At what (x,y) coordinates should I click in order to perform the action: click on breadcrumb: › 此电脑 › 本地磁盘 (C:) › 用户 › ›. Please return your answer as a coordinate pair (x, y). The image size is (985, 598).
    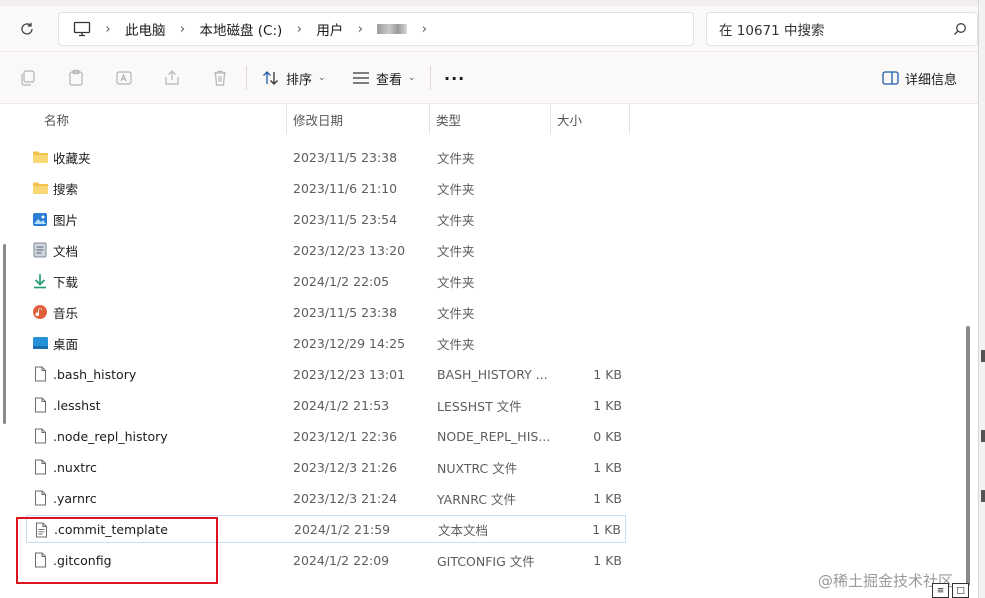
    Looking at the image, I should click on (376, 29).